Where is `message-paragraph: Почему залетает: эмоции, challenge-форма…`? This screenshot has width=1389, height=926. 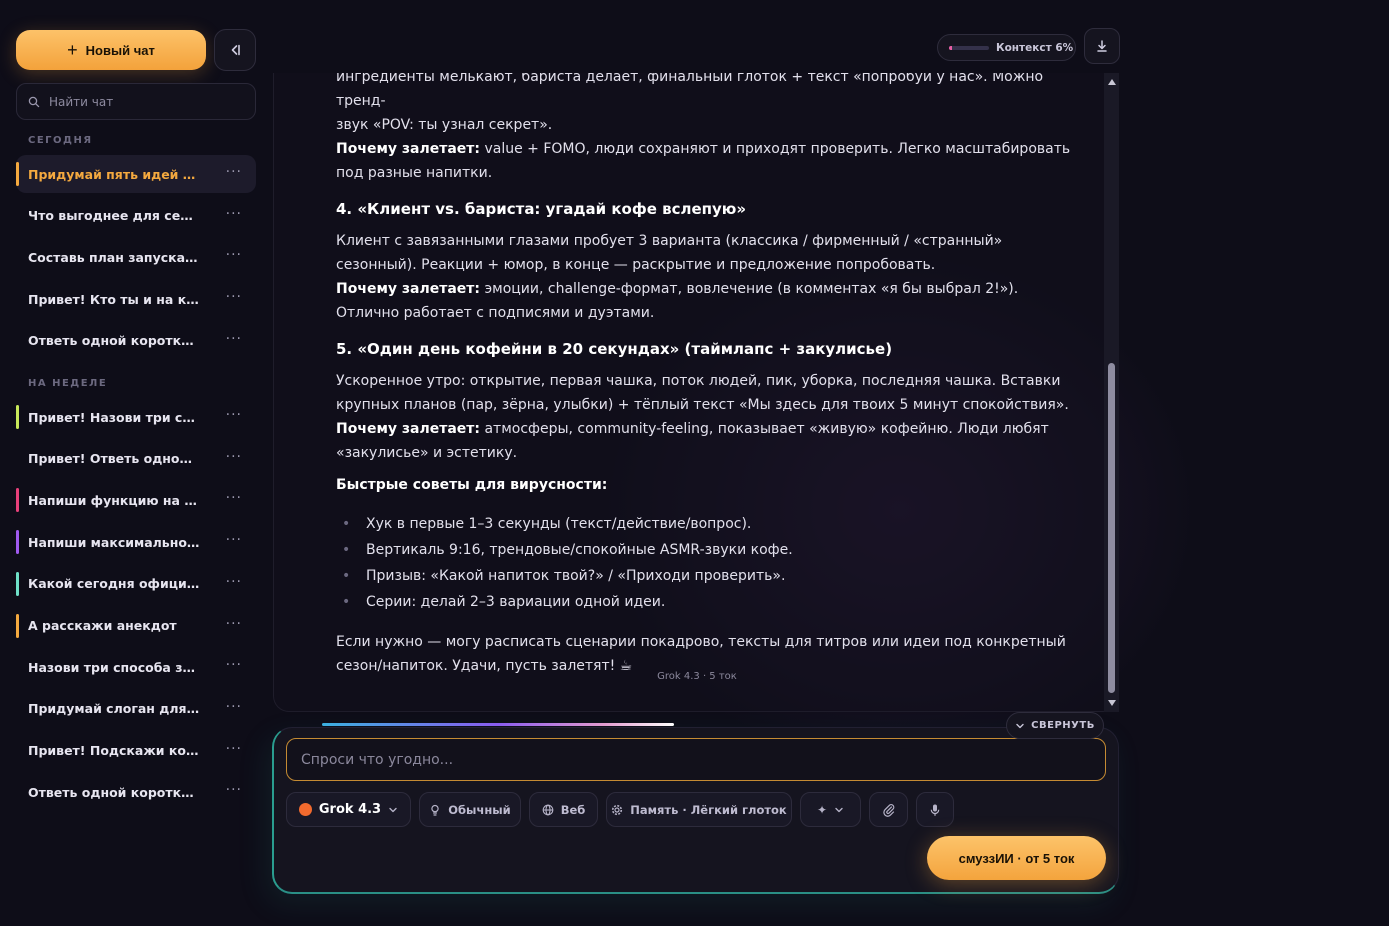
message-paragraph: Почему залетает: эмоции, challenge-форма… is located at coordinates (706, 301).